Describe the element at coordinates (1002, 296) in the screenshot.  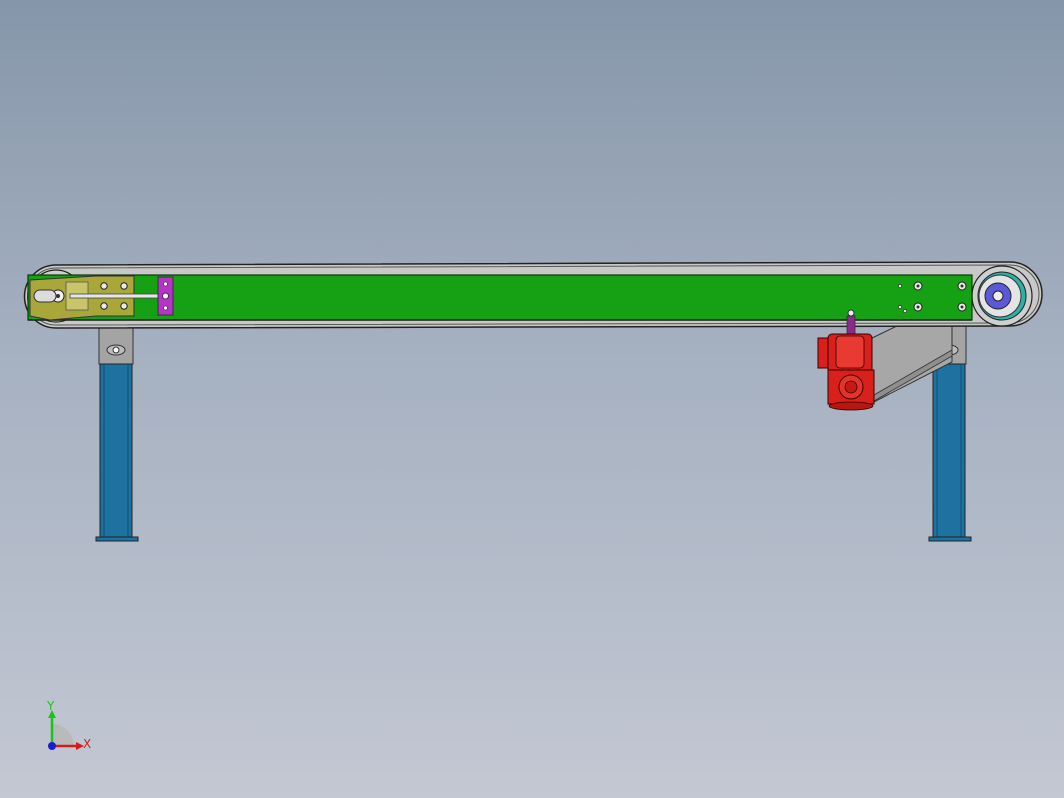
I see `drive-pulley` at that location.